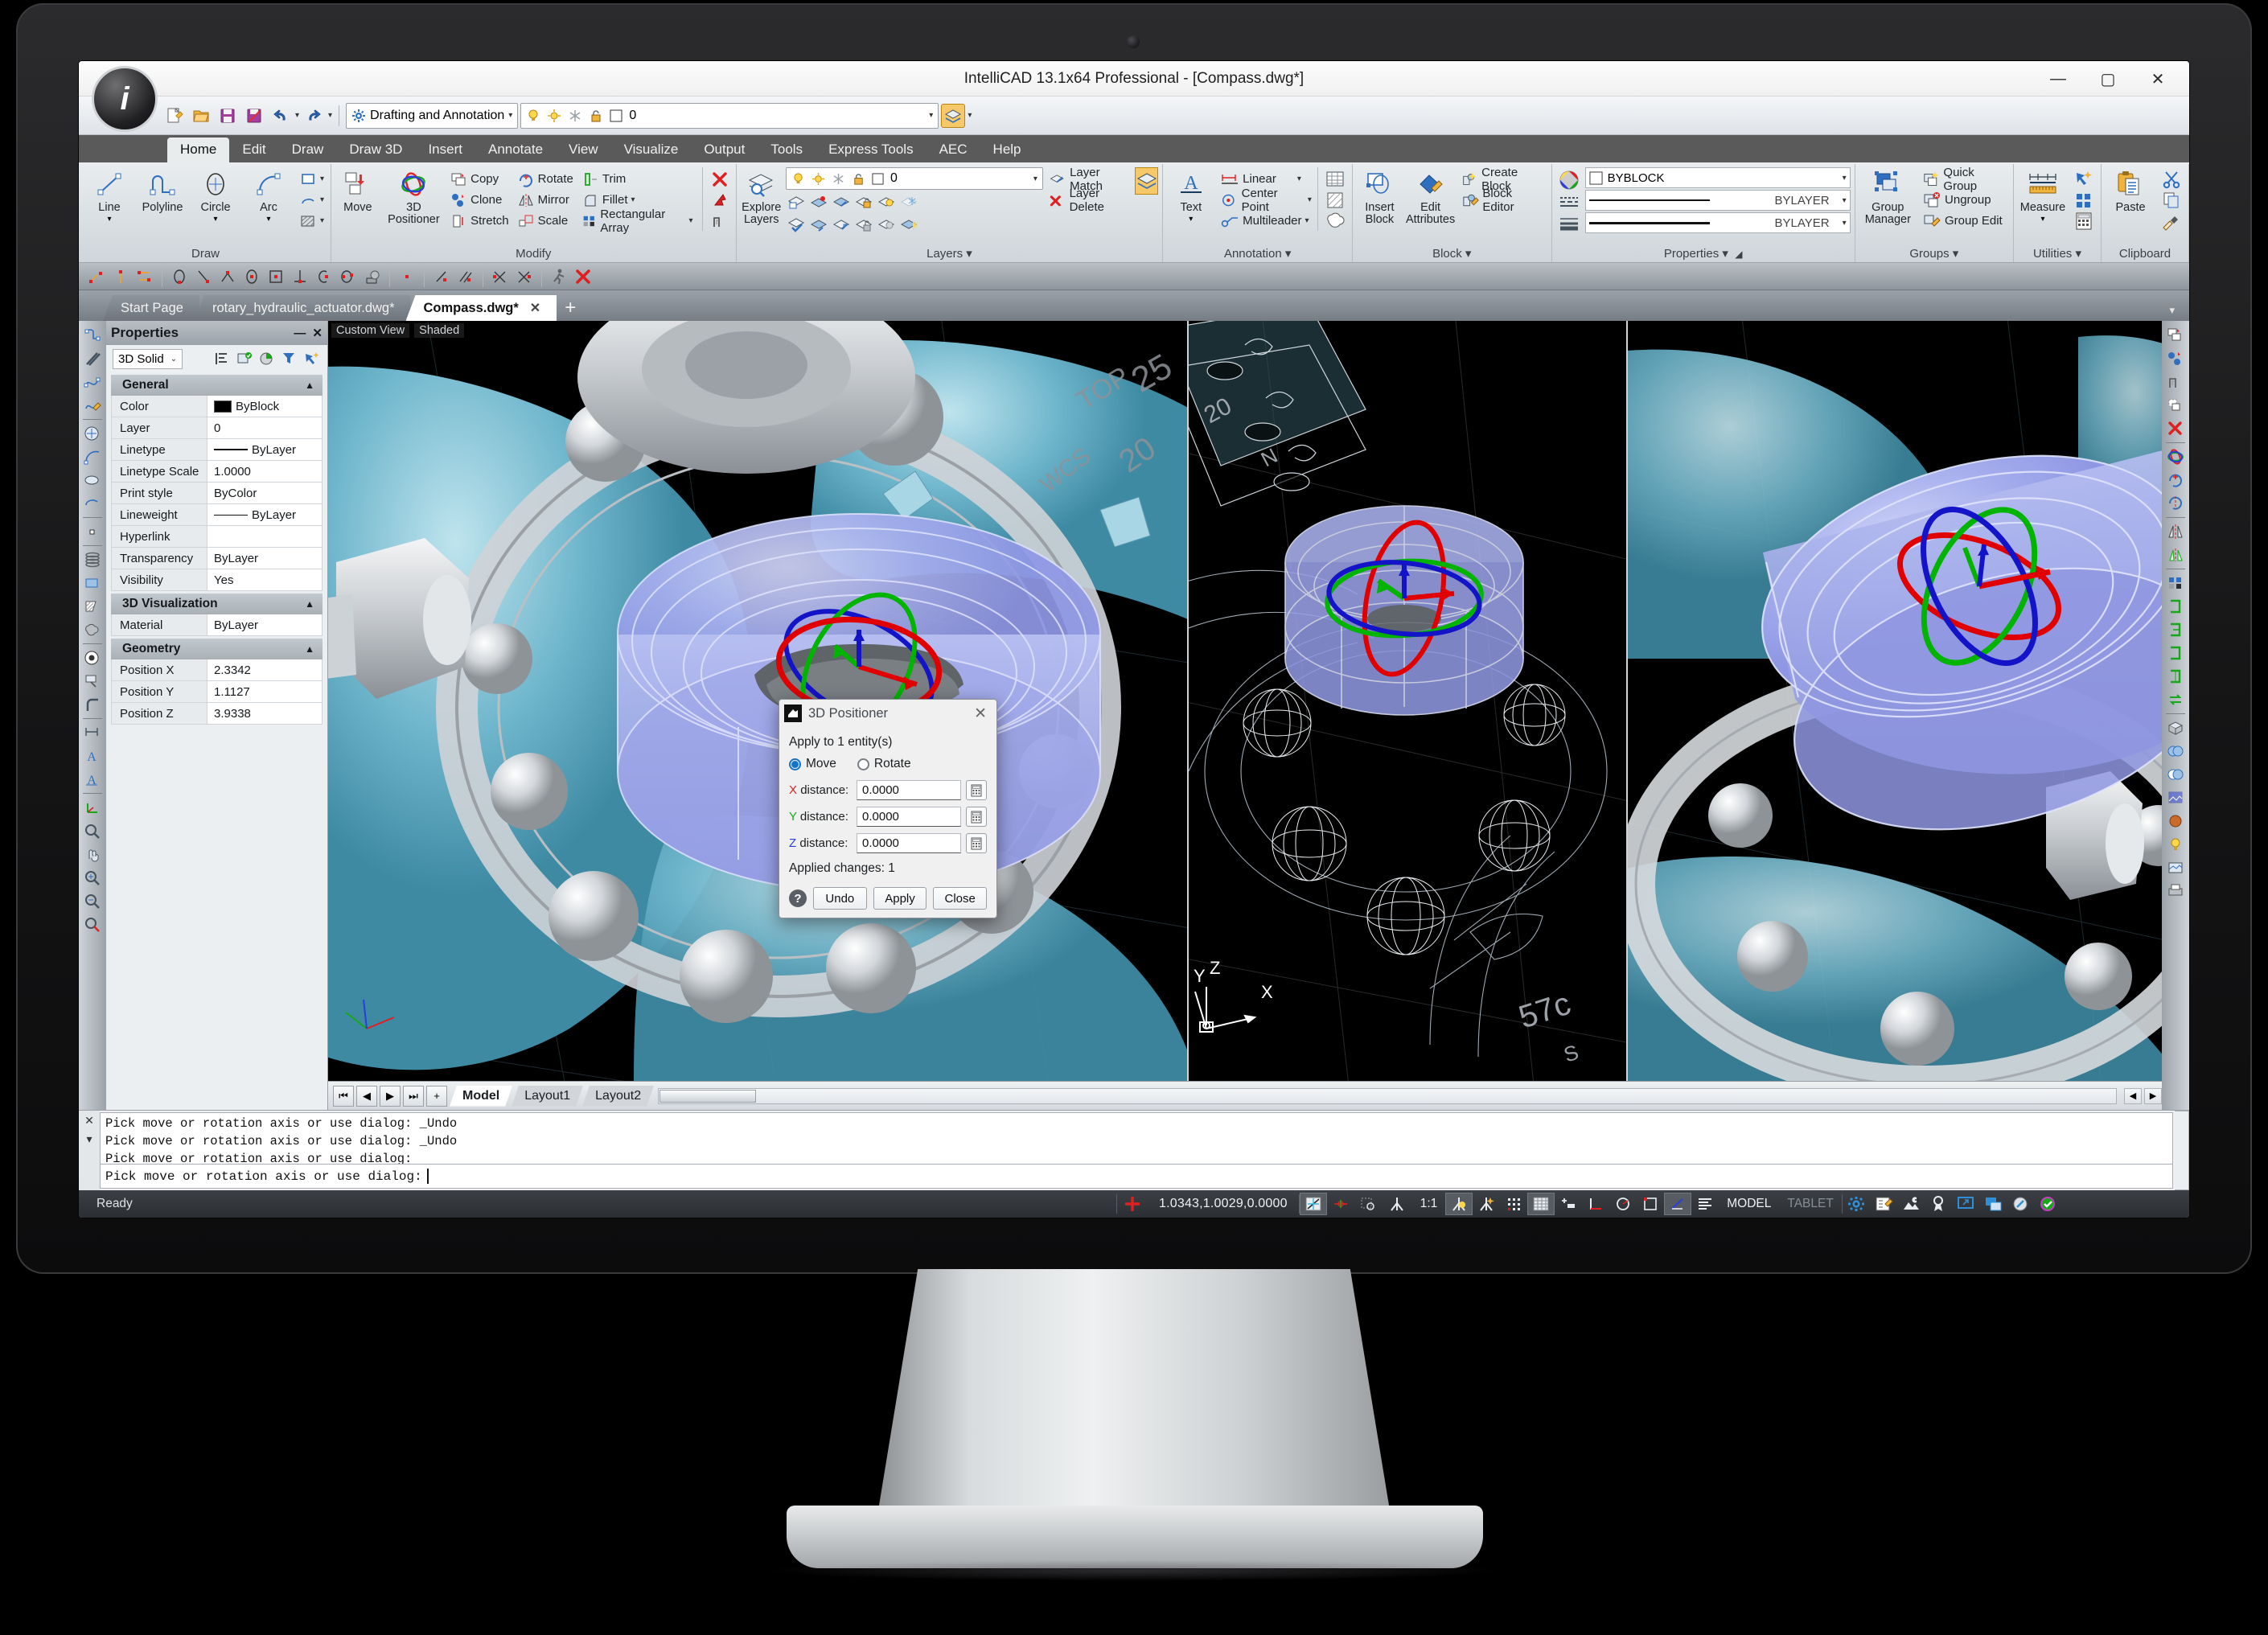 The width and height of the screenshot is (2268, 1635). Describe the element at coordinates (524, 276) in the screenshot. I see `snap-settings-icon` at that location.